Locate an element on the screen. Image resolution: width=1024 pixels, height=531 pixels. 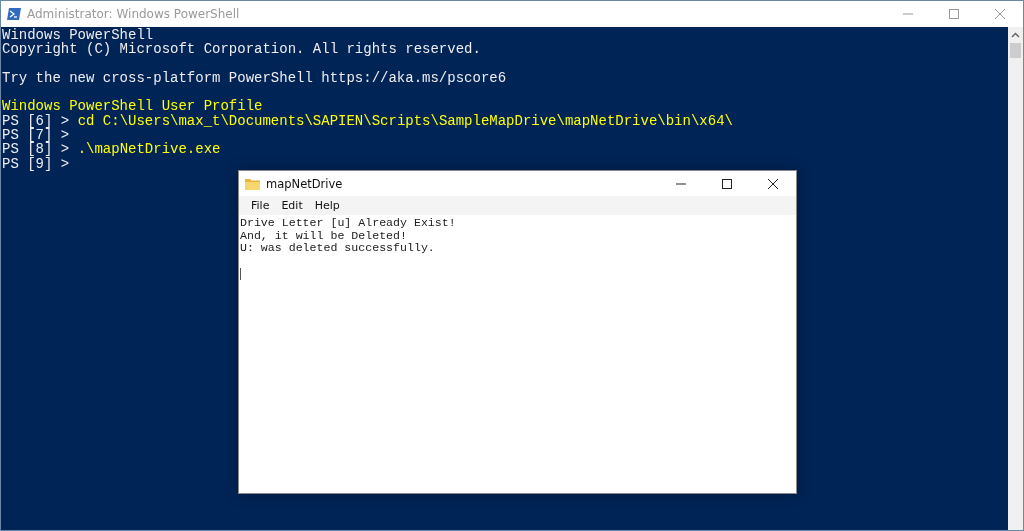
folder-icon is located at coordinates (252, 183).